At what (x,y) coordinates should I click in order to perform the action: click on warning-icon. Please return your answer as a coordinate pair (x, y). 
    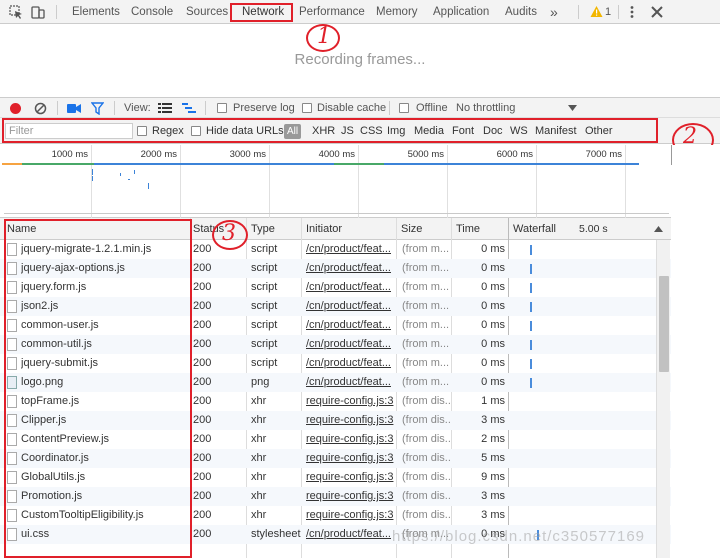
    Looking at the image, I should click on (596, 11).